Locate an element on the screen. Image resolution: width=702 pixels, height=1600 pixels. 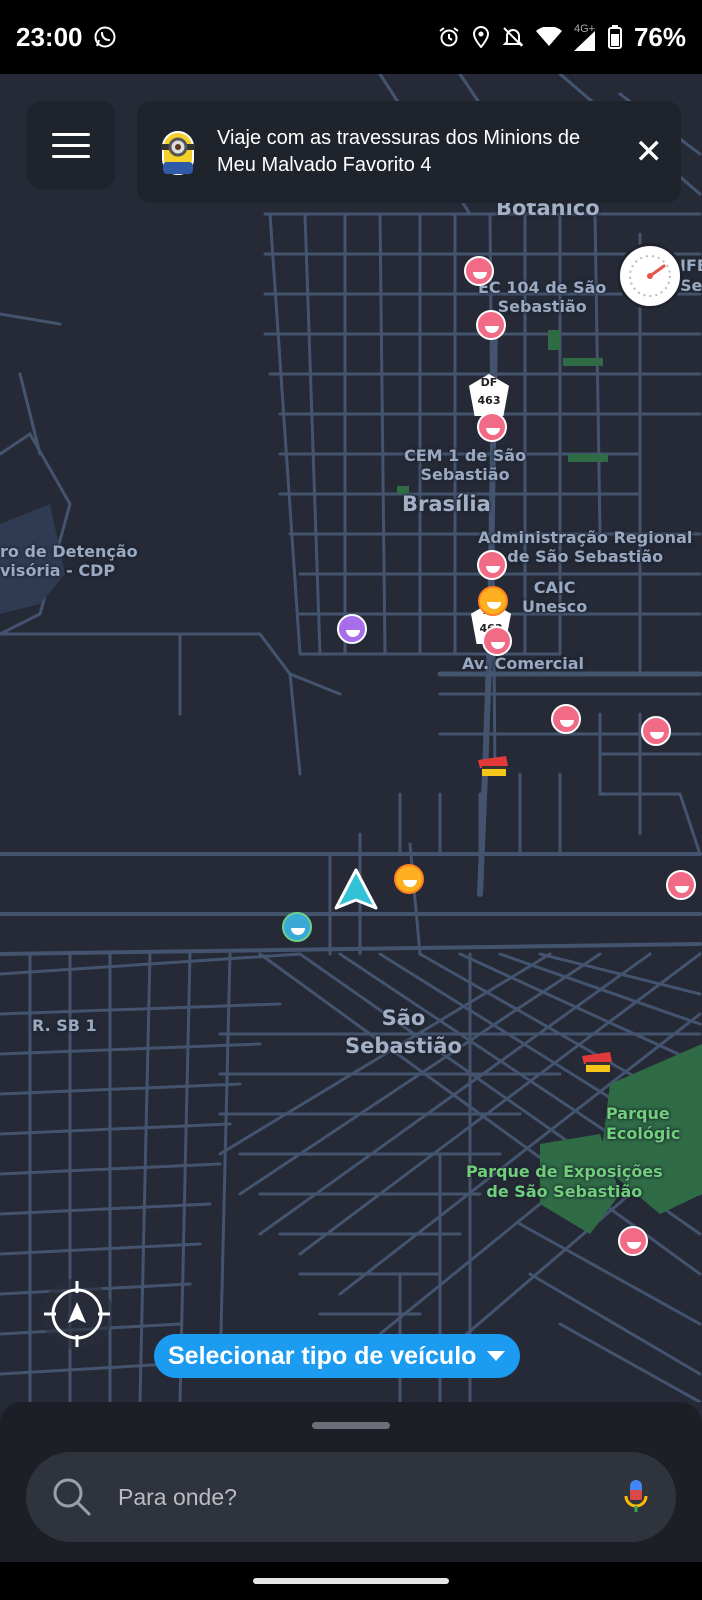
recenter-button is located at coordinates (77, 1314).